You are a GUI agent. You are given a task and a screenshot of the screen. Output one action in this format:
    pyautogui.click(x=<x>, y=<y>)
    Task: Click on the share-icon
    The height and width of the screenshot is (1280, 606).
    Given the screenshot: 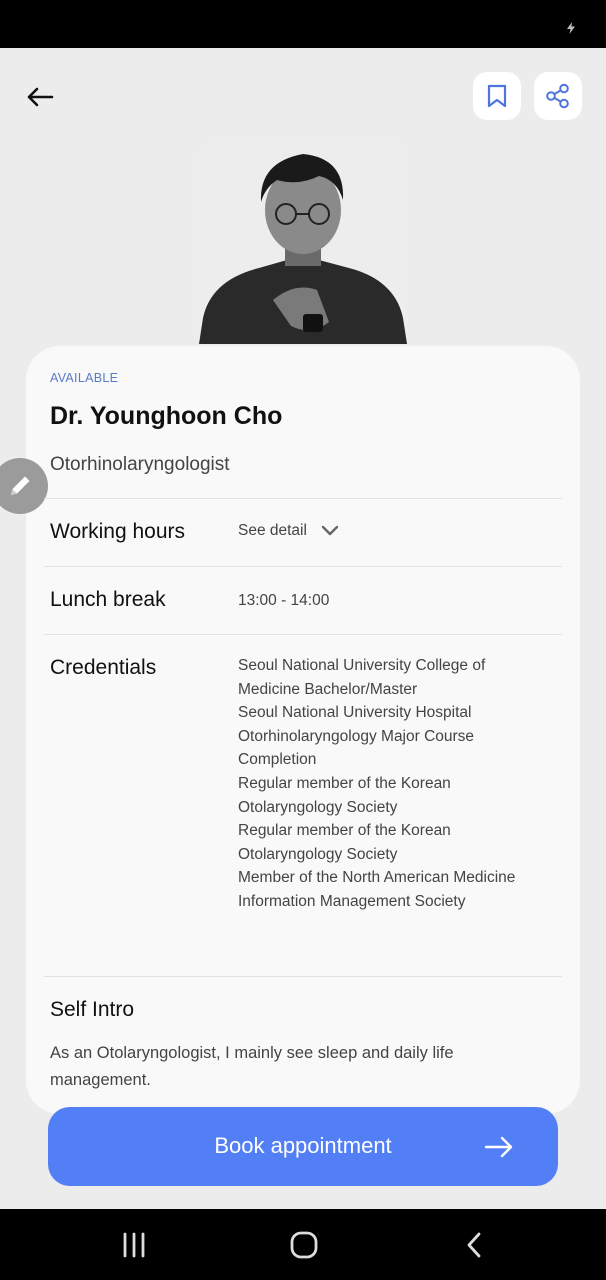 What is the action you would take?
    pyautogui.click(x=557, y=96)
    